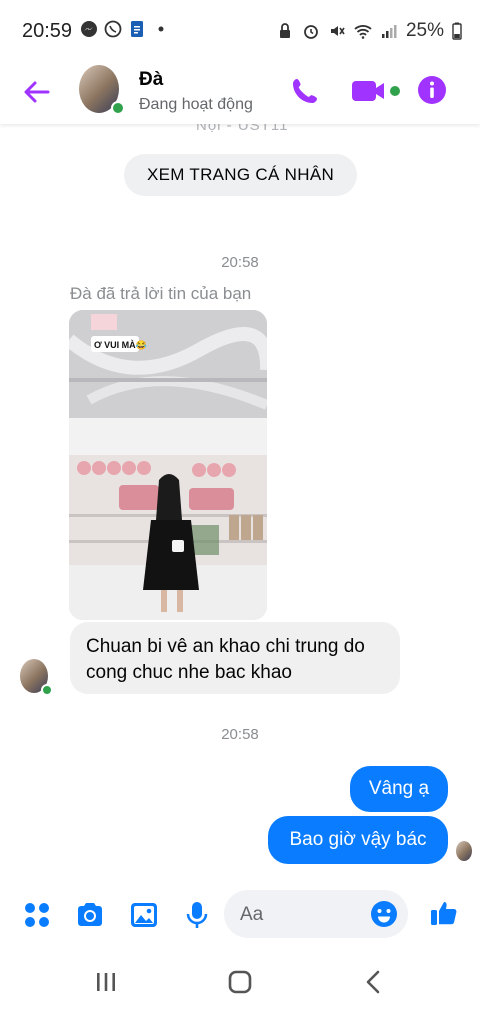 The width and height of the screenshot is (480, 1013). I want to click on phone-call-icon, so click(305, 91).